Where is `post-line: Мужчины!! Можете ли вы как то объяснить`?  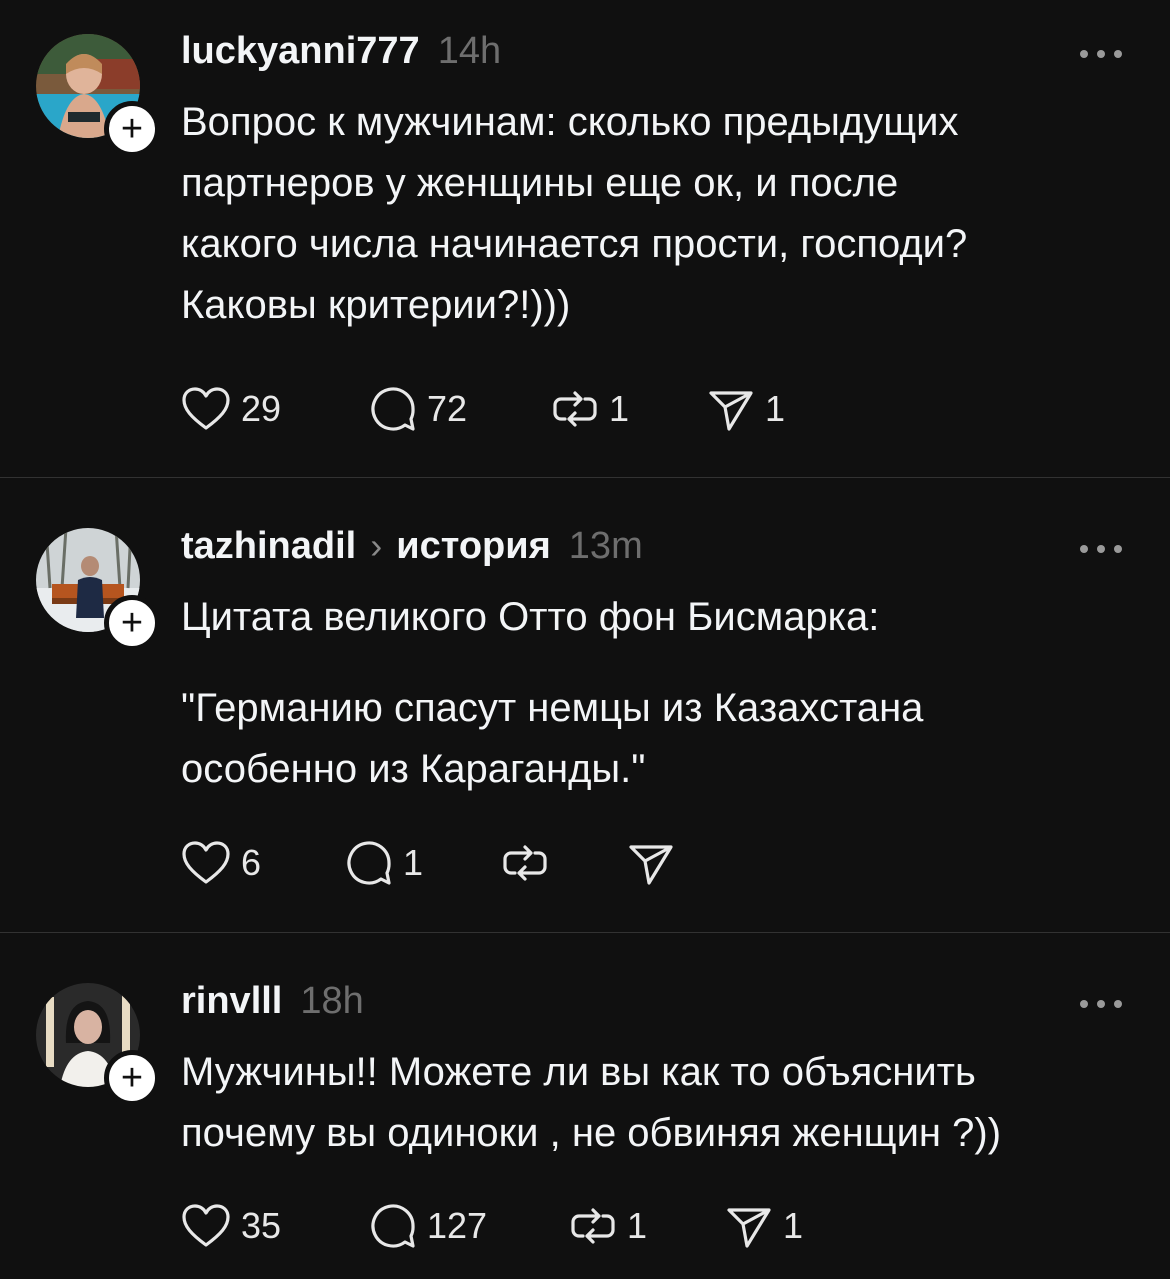
post-line: Мужчины!! Можете ли вы как то объяснить is located at coordinates (578, 1072).